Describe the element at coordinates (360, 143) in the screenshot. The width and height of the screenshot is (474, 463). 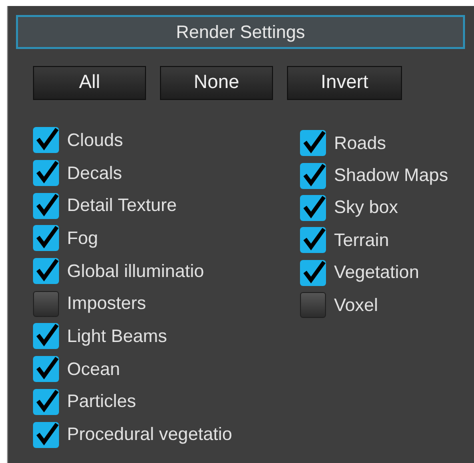
I see `checkbox-label: Roads` at that location.